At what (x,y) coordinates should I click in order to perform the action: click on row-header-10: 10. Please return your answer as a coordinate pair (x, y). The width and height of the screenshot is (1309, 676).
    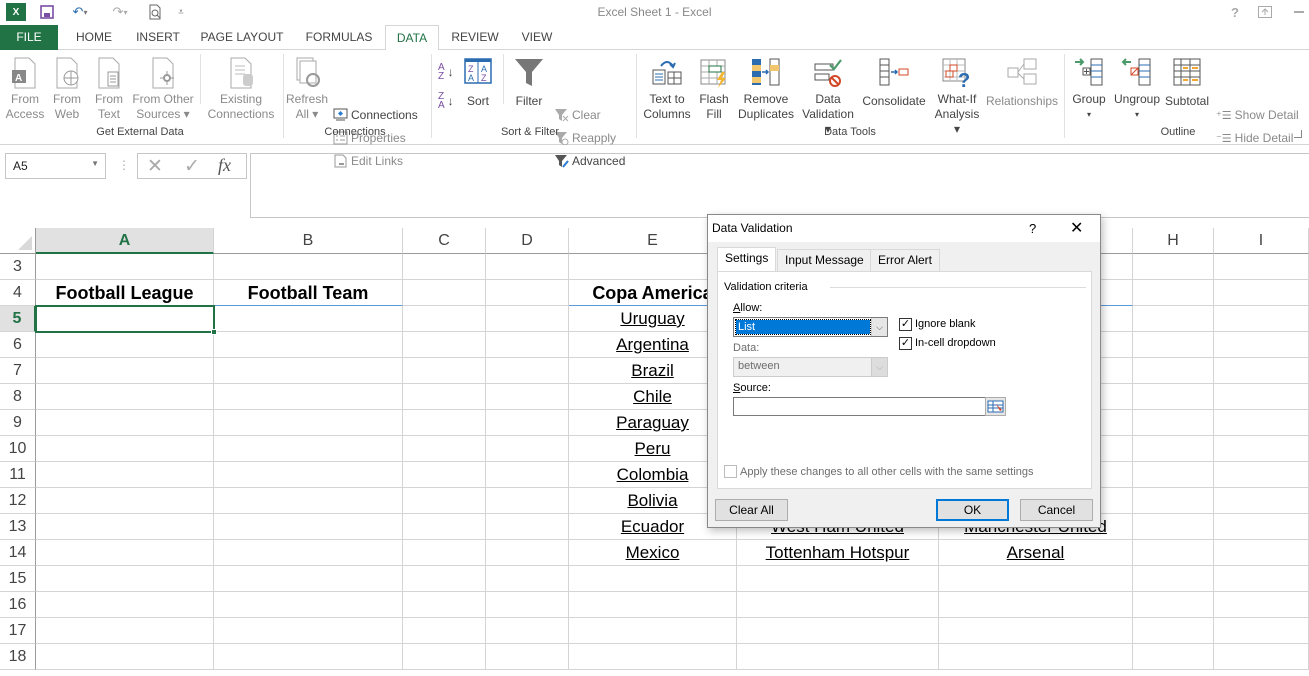
    Looking at the image, I should click on (18, 449).